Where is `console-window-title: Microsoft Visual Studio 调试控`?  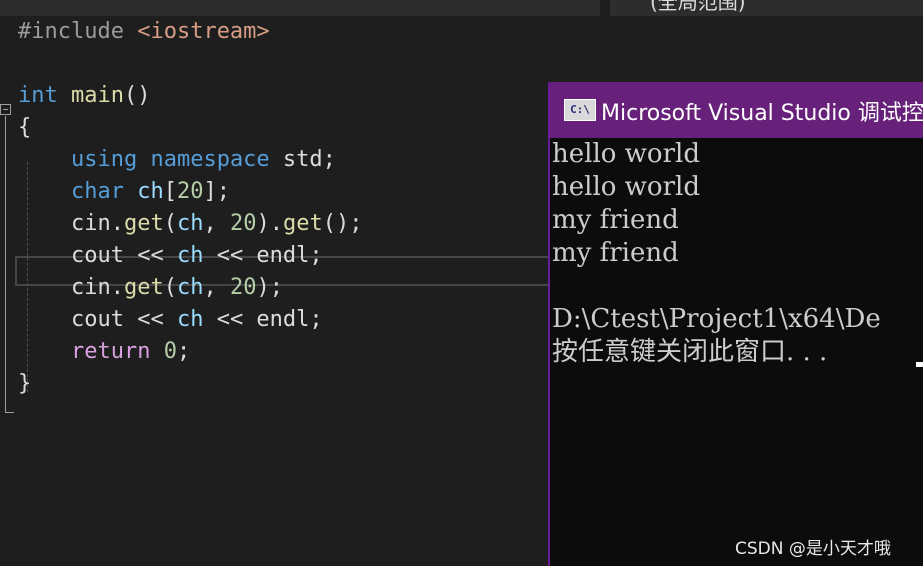
console-window-title: Microsoft Visual Studio 调试控 is located at coordinates (762, 113).